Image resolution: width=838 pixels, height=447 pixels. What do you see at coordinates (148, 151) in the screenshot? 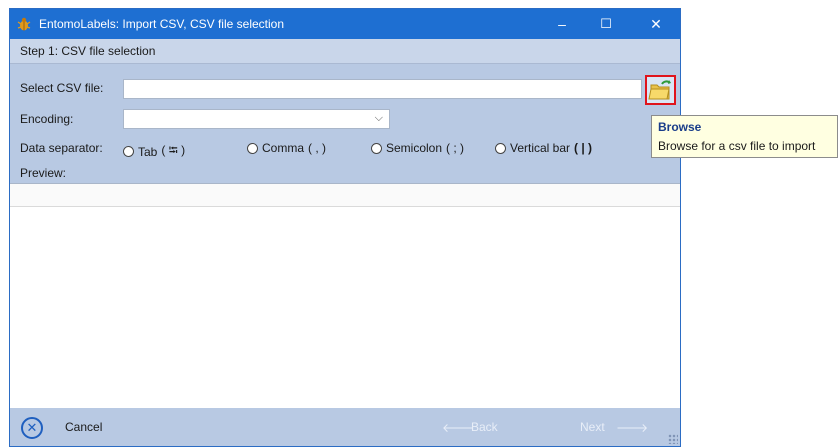
I see `radio-tab-label: Tab` at bounding box center [148, 151].